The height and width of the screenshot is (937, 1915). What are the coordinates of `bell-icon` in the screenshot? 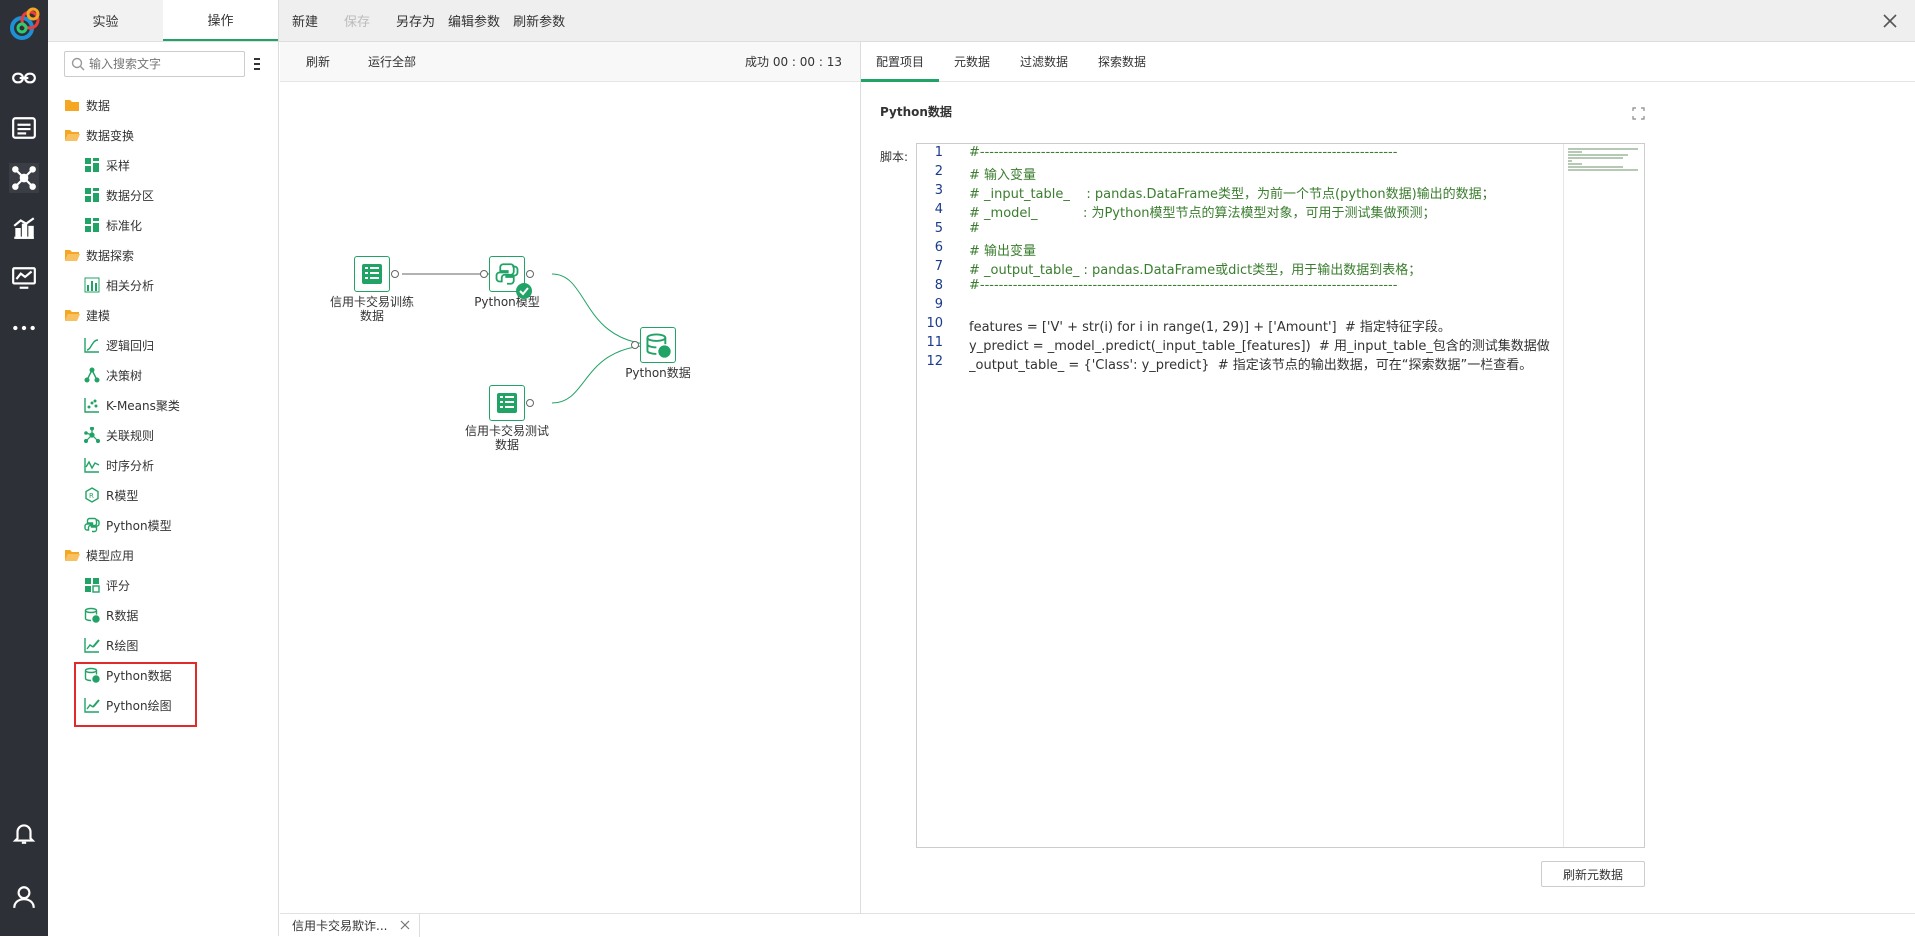 It's located at (24, 833).